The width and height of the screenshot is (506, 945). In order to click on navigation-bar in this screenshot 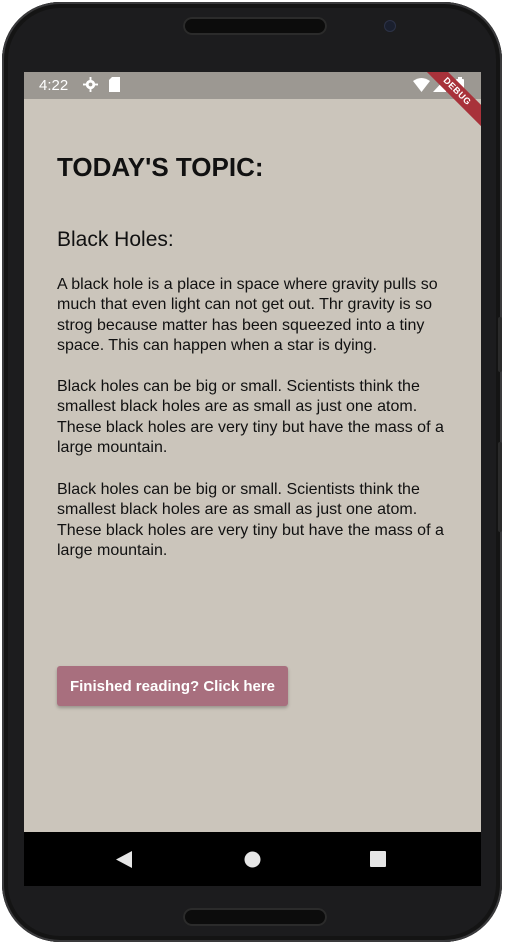, I will do `click(252, 859)`.